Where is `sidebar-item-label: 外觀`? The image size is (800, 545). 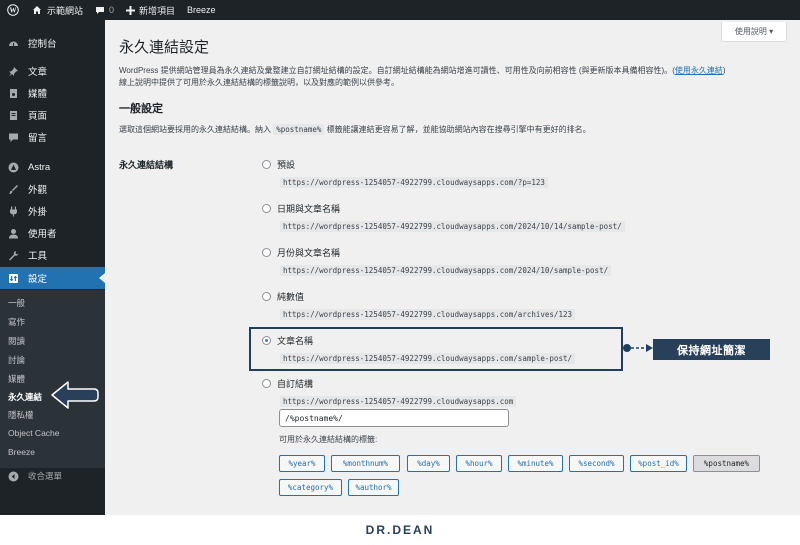
sidebar-item-label: 外觀 is located at coordinates (38, 190).